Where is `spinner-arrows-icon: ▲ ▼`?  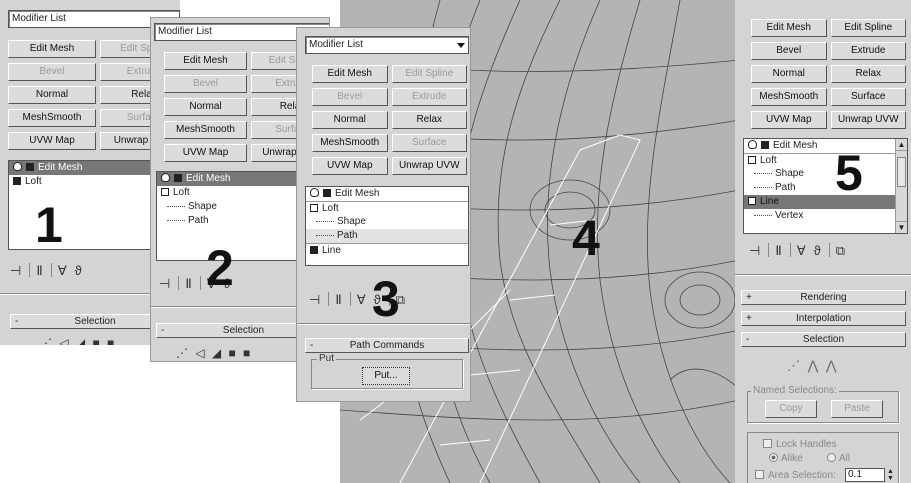
spinner-arrows-icon: ▲ ▼ is located at coordinates (890, 475).